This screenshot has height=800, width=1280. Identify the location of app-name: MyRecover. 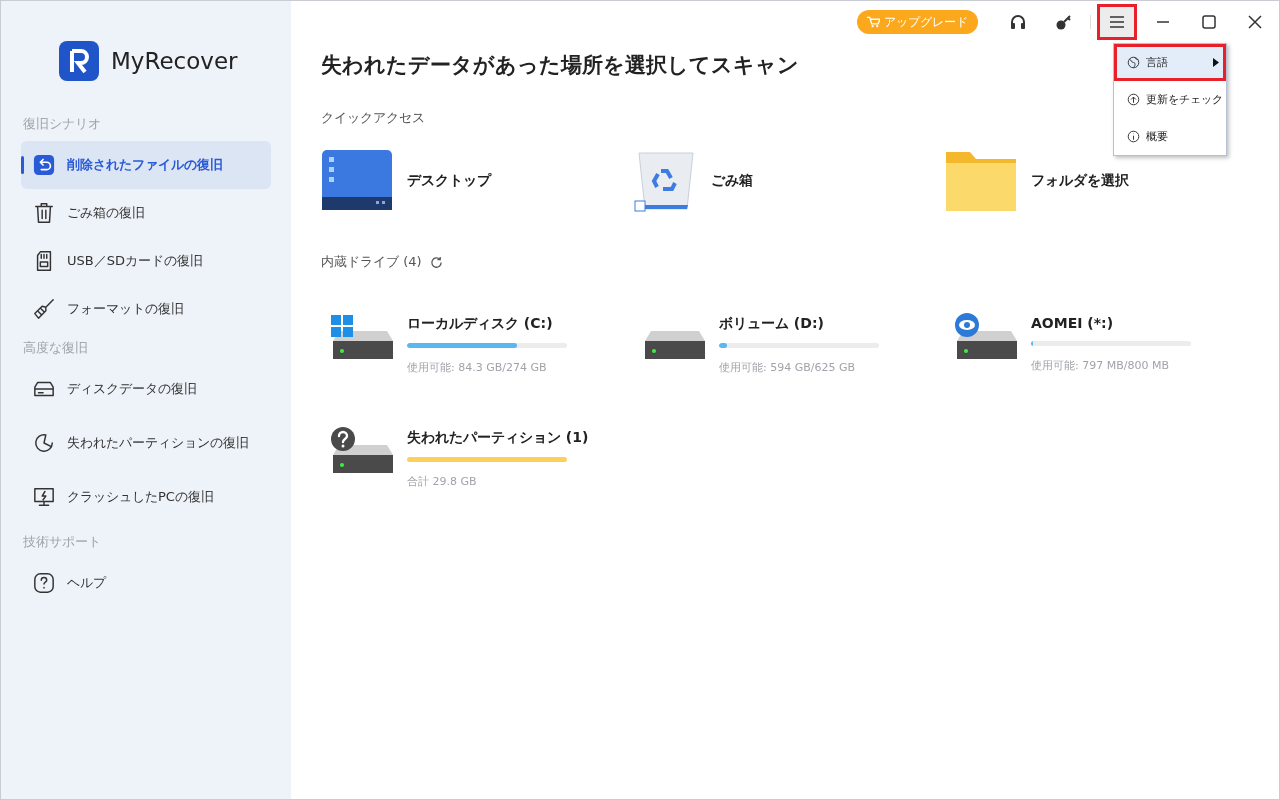
(174, 61).